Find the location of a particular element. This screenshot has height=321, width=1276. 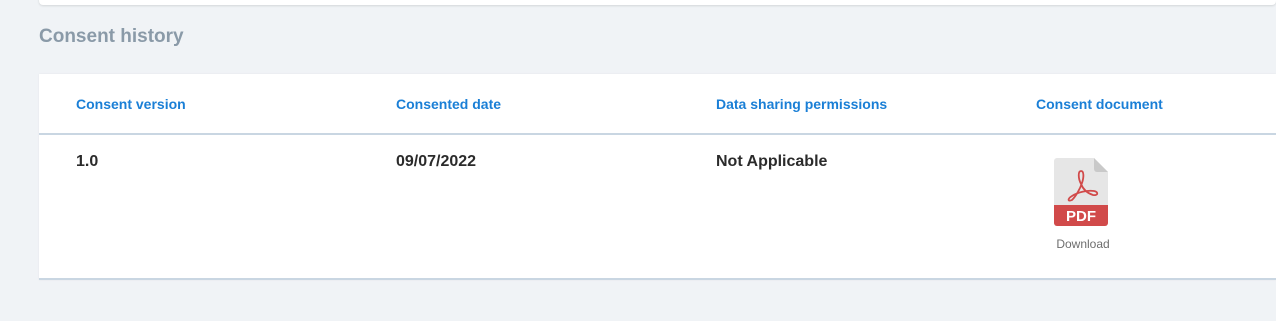

column-header-data-sharing-permissions: Data sharing permissions is located at coordinates (801, 104).